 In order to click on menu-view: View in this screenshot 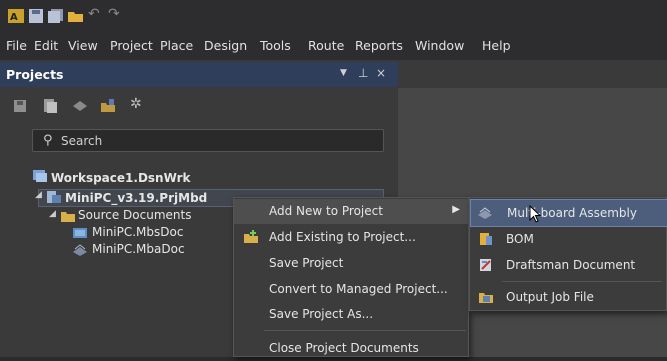, I will do `click(83, 45)`.